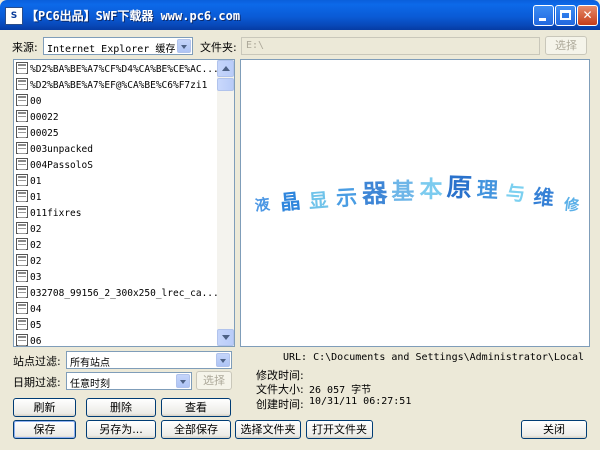 The height and width of the screenshot is (450, 600). What do you see at coordinates (255, 45) in the screenshot?
I see `folder-value: E:\` at bounding box center [255, 45].